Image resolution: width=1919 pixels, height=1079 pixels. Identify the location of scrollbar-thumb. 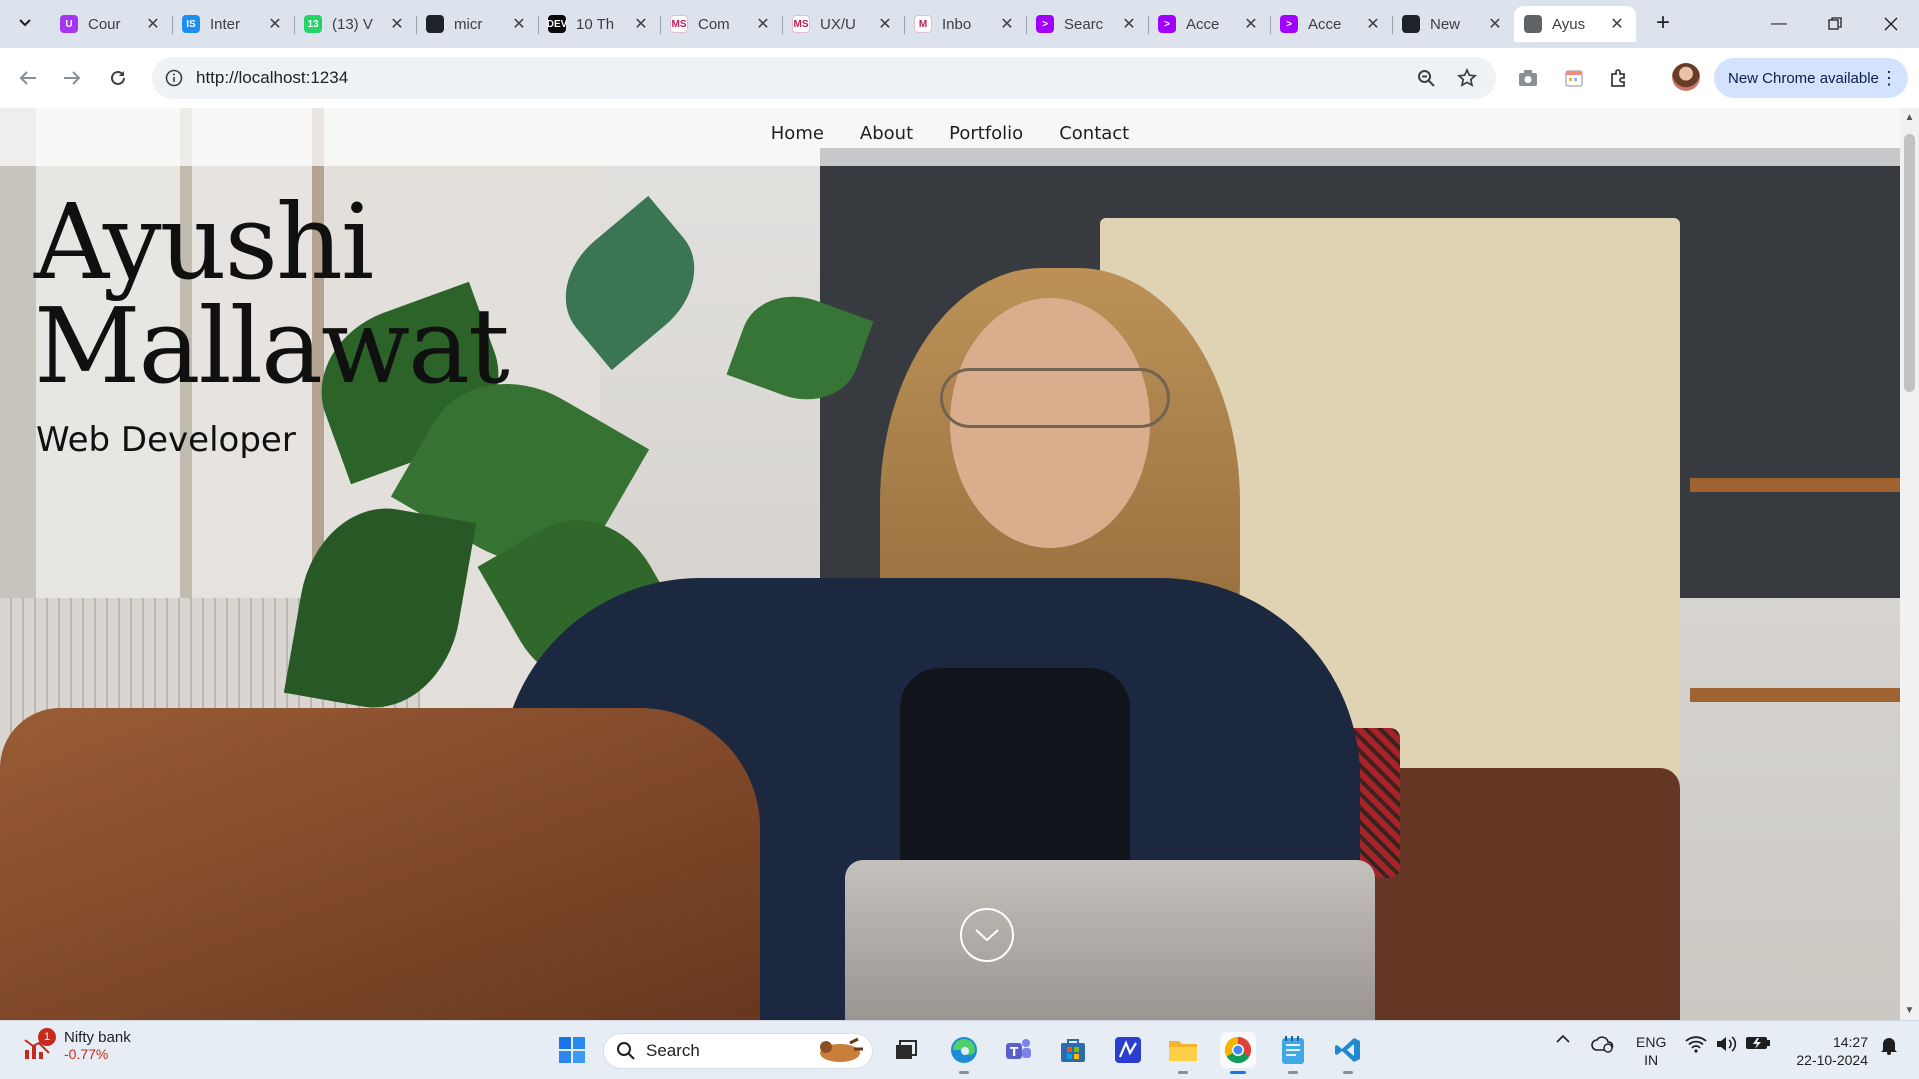
(1909, 263).